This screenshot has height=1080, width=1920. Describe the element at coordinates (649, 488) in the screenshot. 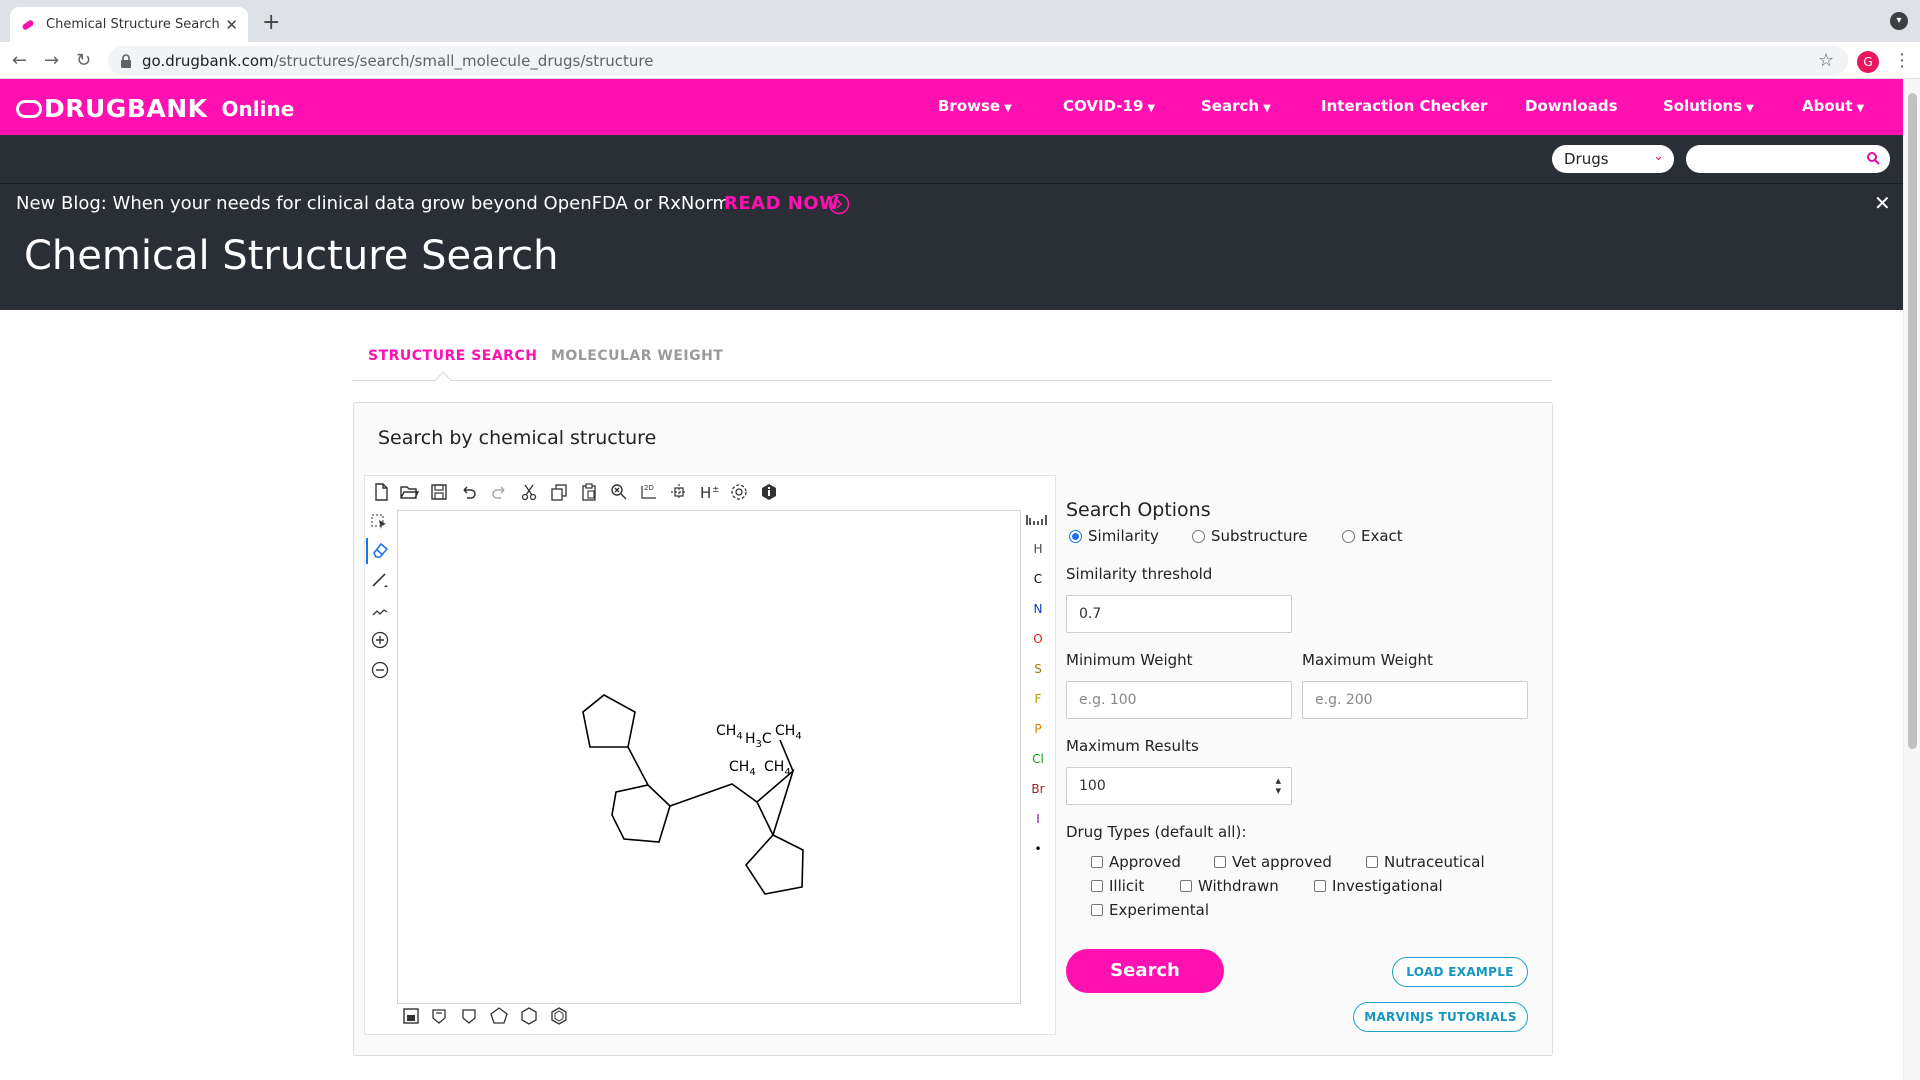

I see `svg-text: 2D` at that location.